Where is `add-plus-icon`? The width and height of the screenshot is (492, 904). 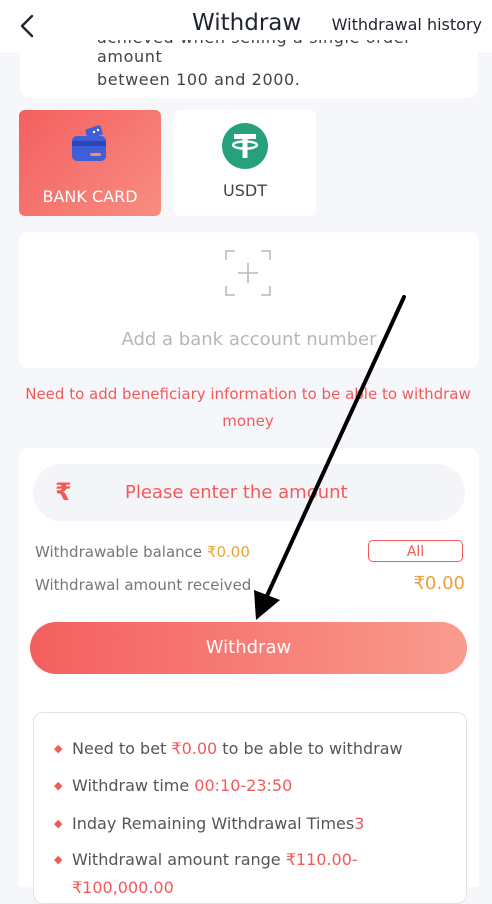 add-plus-icon is located at coordinates (248, 273).